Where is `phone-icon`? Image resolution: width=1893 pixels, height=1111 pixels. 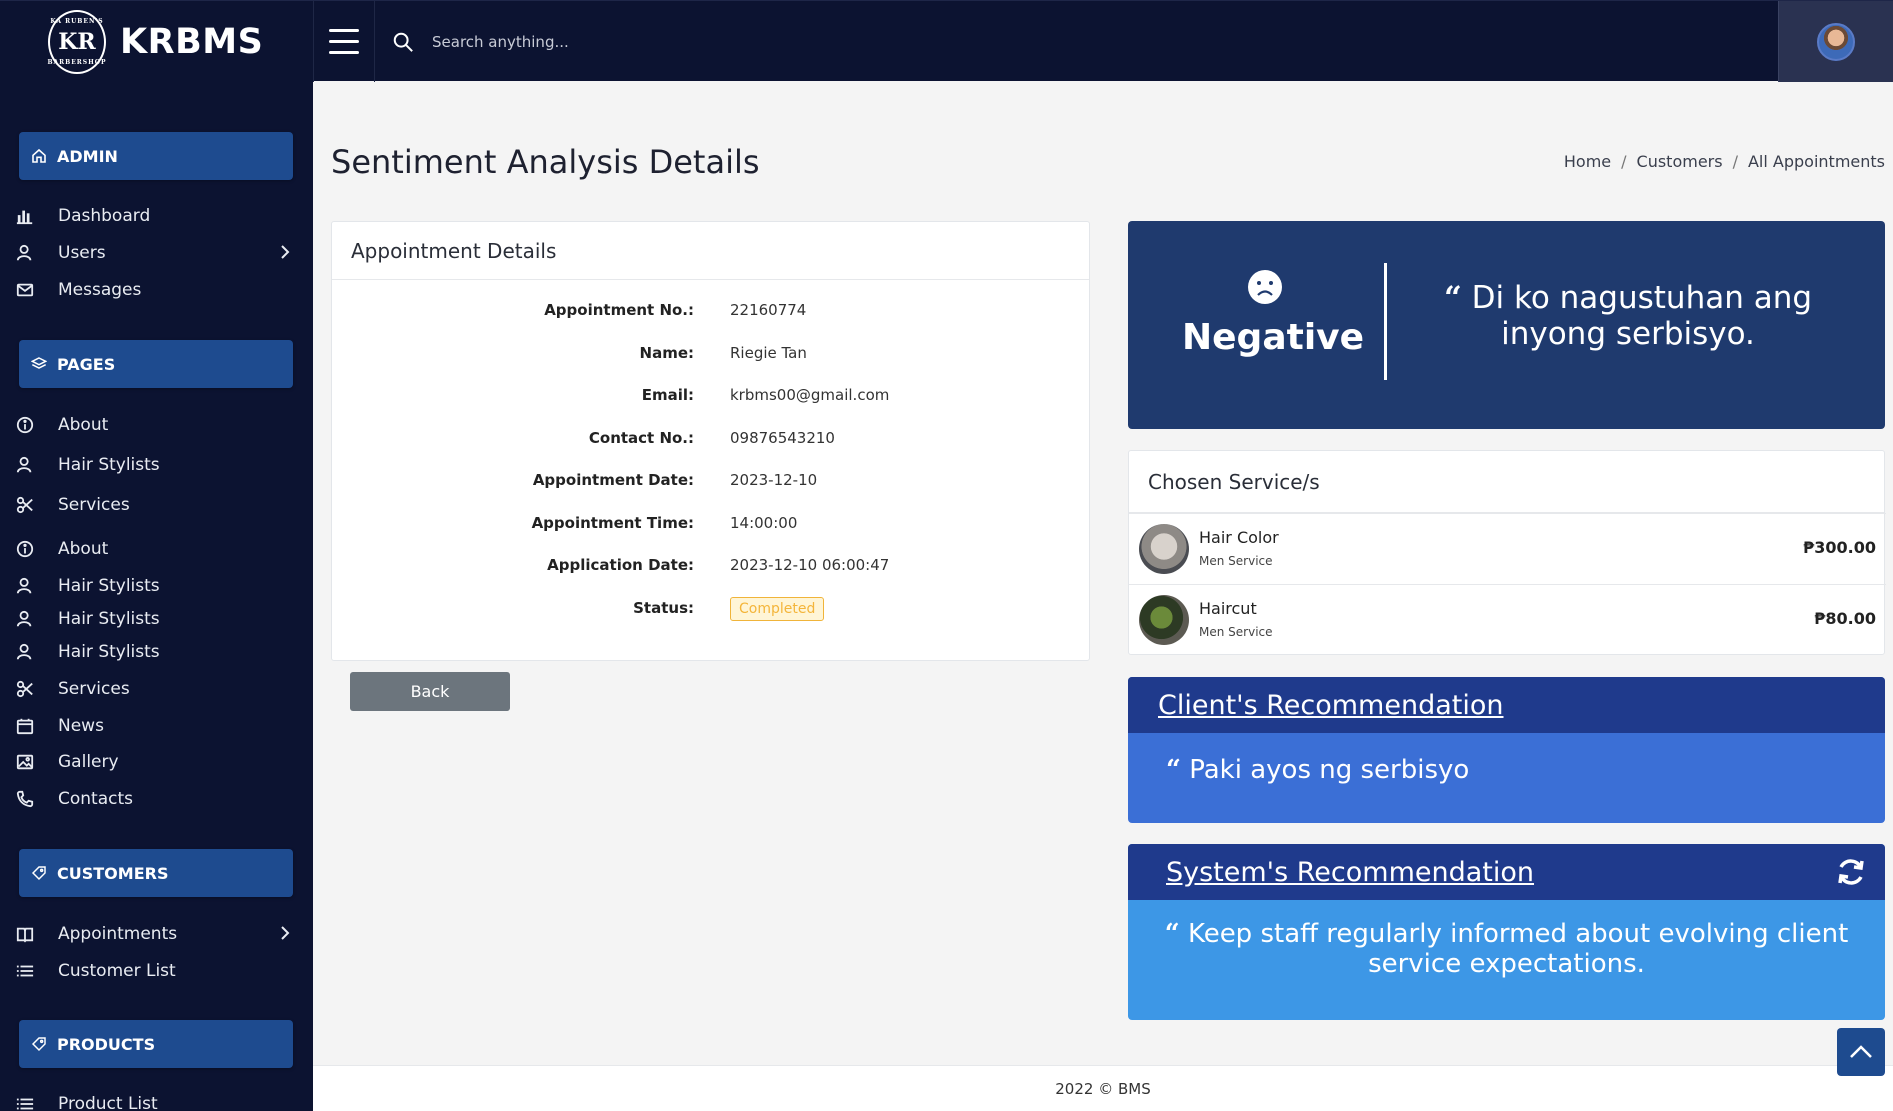
phone-icon is located at coordinates (25, 799).